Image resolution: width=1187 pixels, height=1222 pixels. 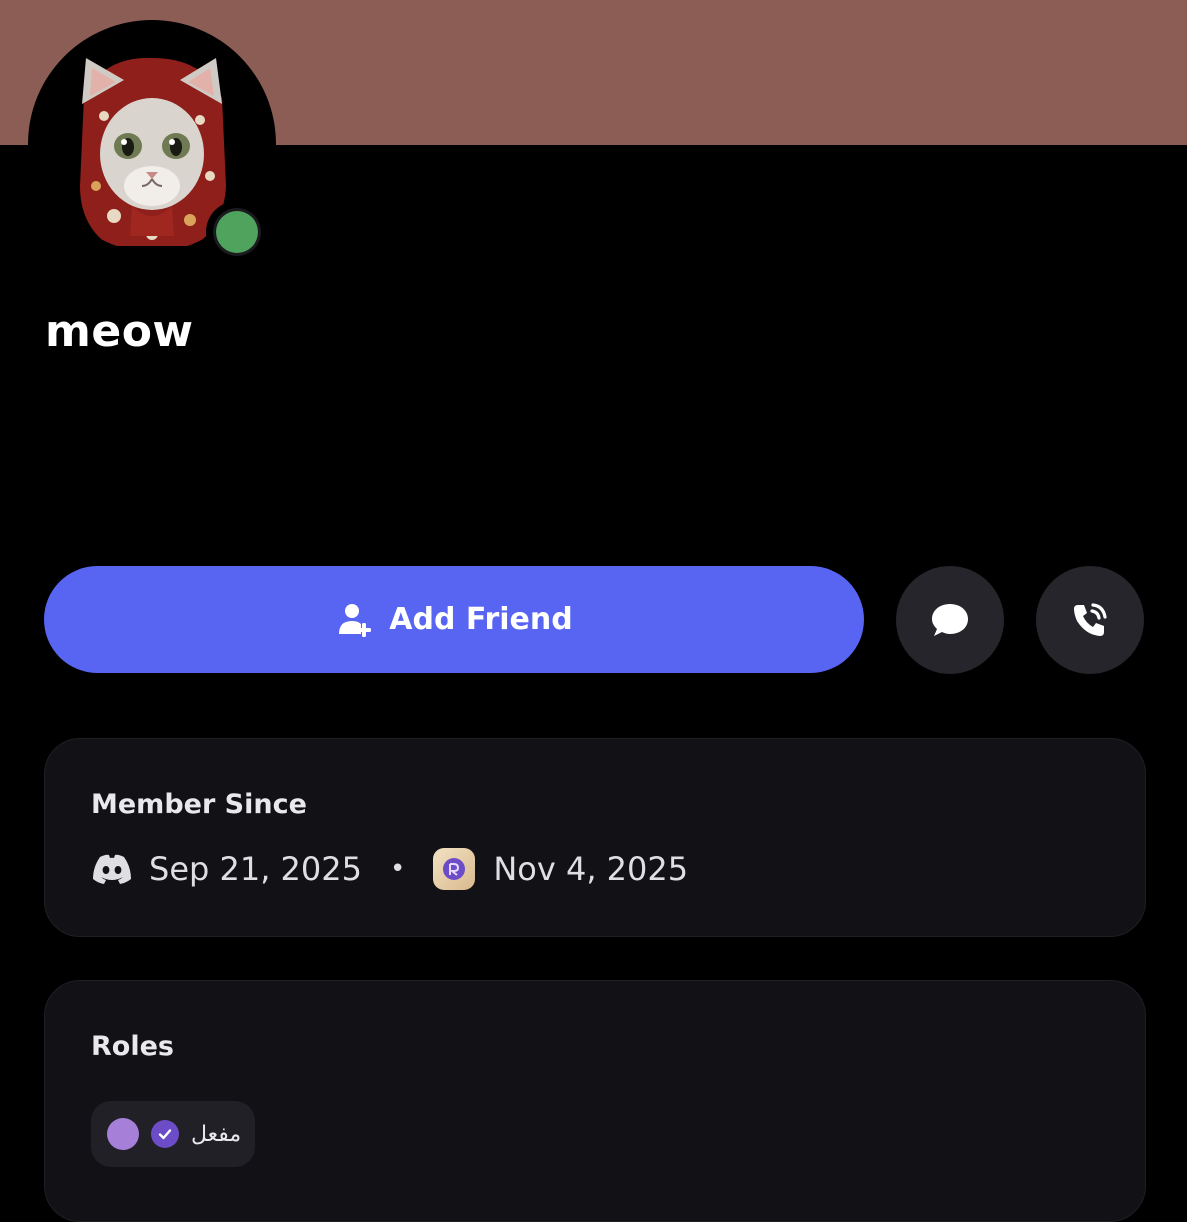 I want to click on discord-icon, so click(x=112, y=869).